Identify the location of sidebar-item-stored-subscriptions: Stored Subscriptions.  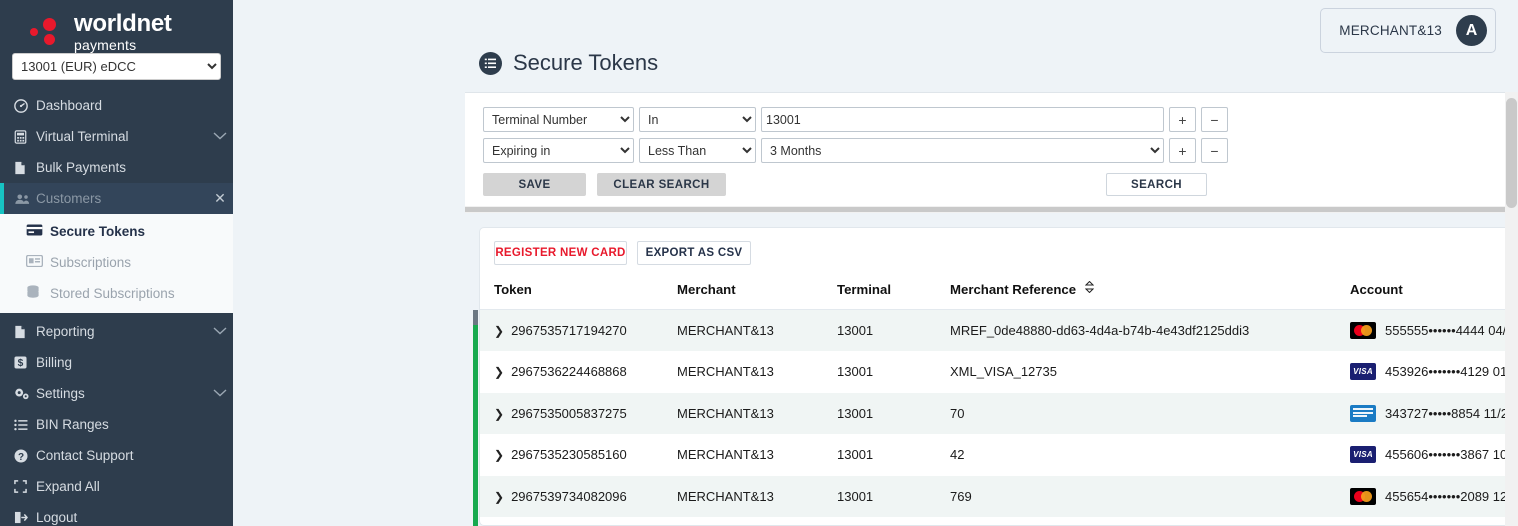
(116, 293).